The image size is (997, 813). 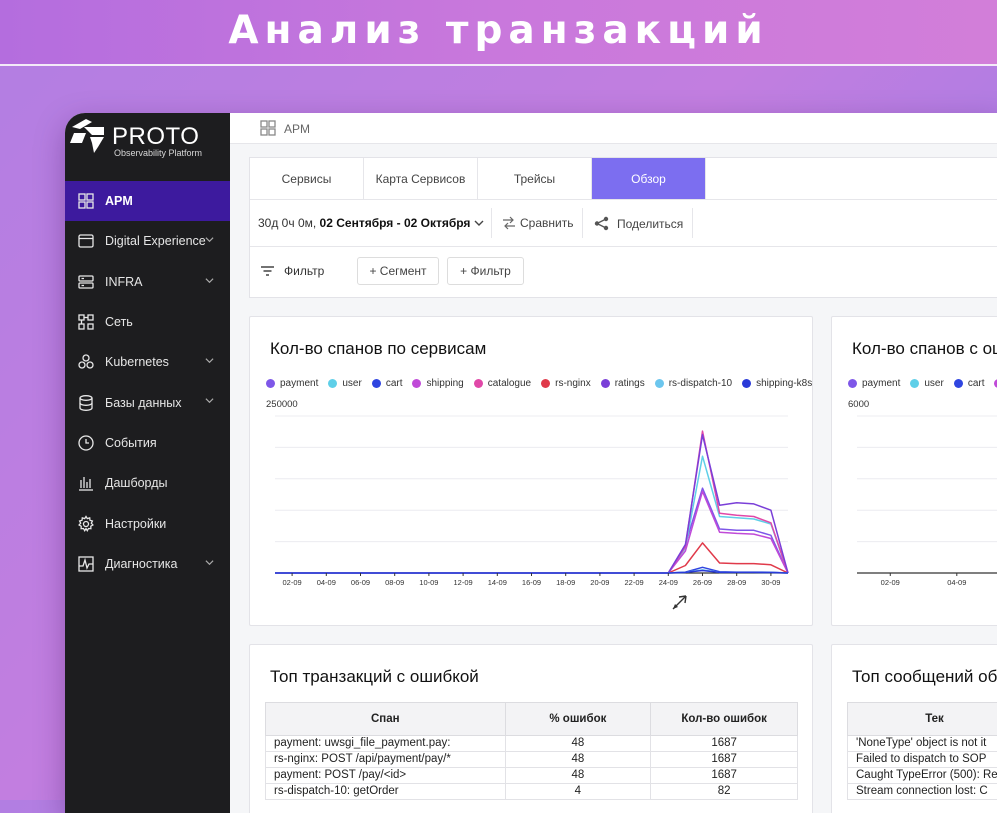 What do you see at coordinates (386, 719) in the screenshot?
I see `column-header: Спан` at bounding box center [386, 719].